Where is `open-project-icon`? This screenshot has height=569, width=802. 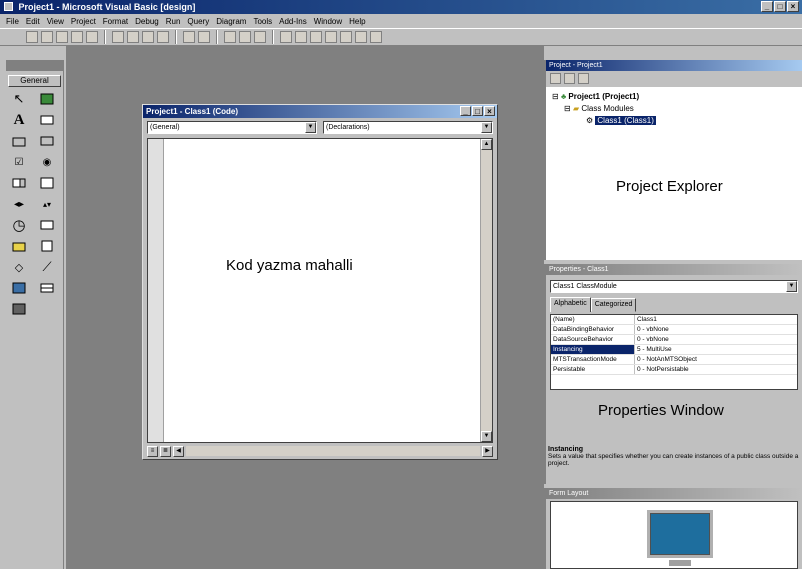
open-project-icon is located at coordinates (77, 37).